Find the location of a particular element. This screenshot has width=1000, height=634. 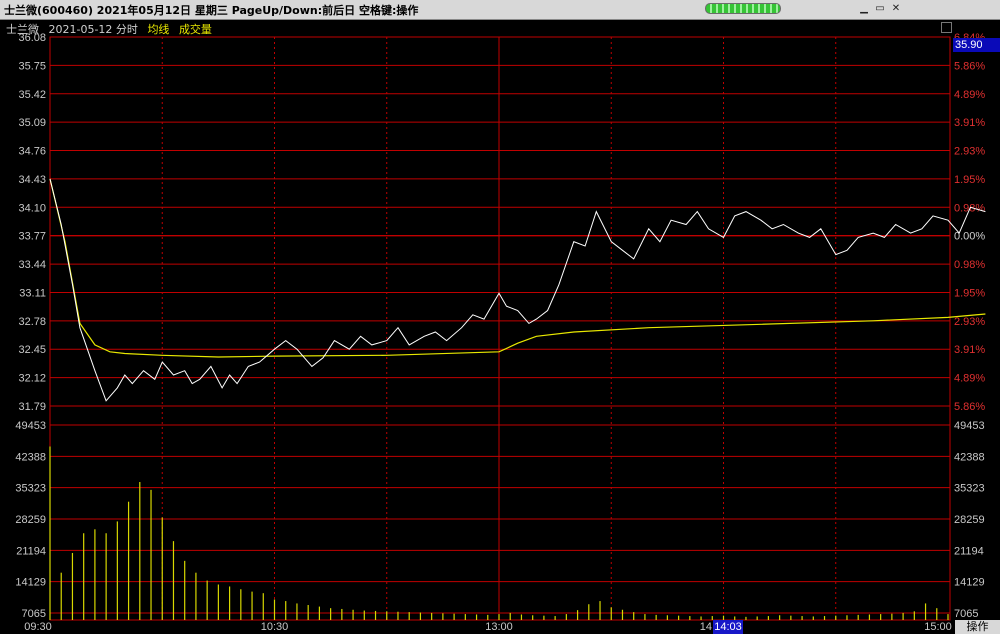

volume-tick-label-right: 7065 is located at coordinates (966, 614).